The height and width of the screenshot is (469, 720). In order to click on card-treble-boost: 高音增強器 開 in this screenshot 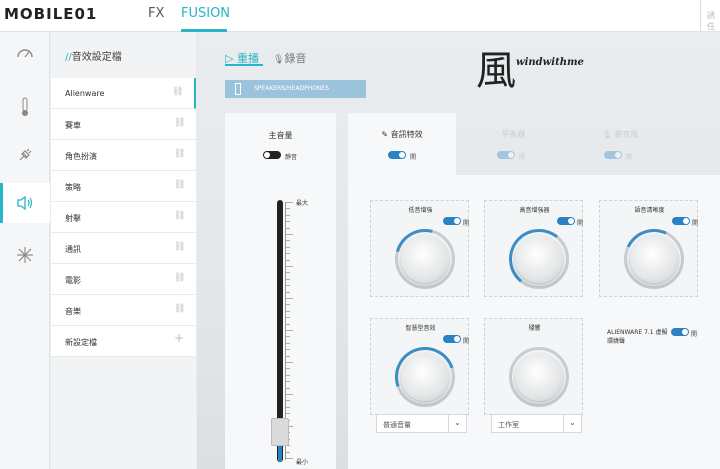, I will do `click(533, 248)`.